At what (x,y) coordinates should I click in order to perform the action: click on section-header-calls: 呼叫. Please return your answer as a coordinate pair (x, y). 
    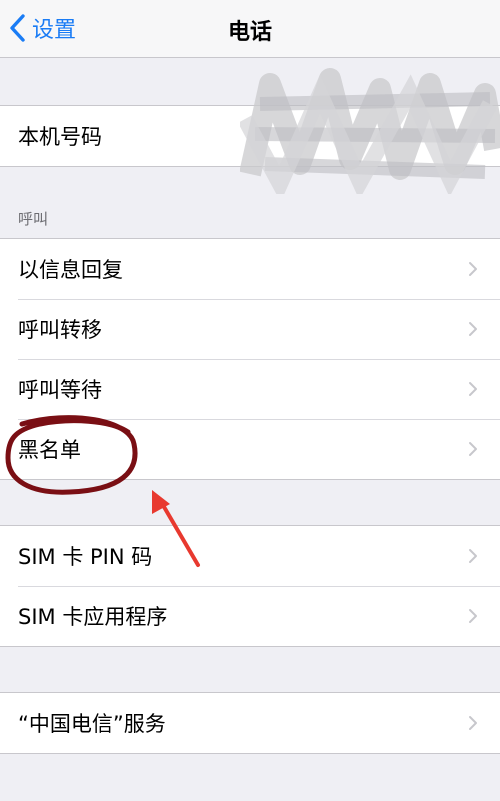
    Looking at the image, I should click on (33, 219).